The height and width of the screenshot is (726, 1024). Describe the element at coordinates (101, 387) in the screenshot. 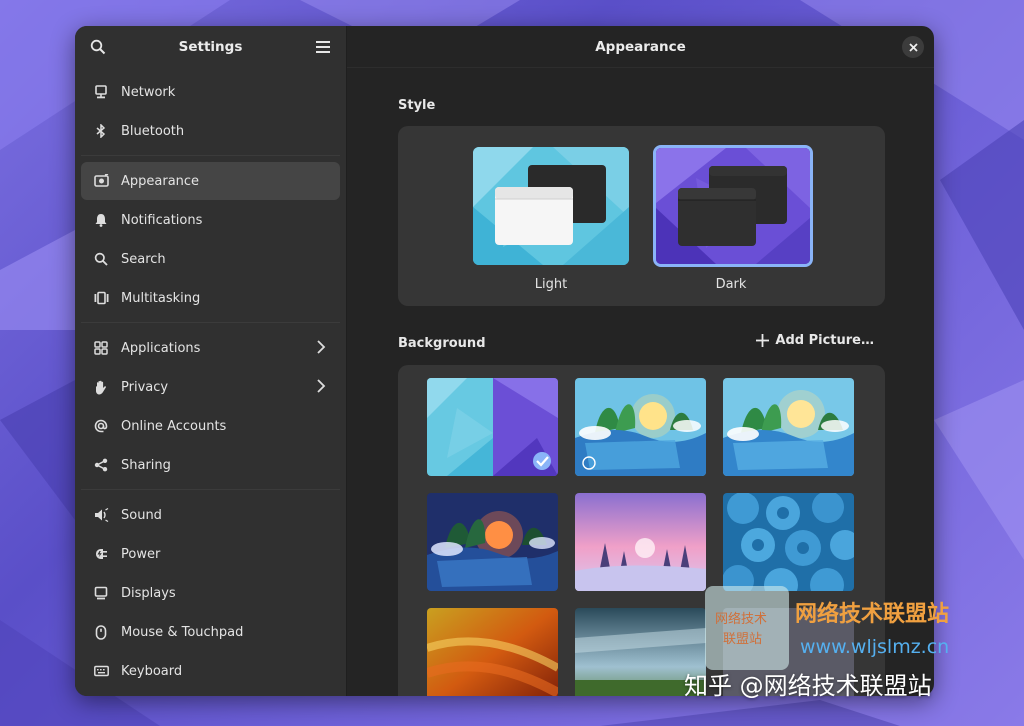

I see `hand-icon` at that location.